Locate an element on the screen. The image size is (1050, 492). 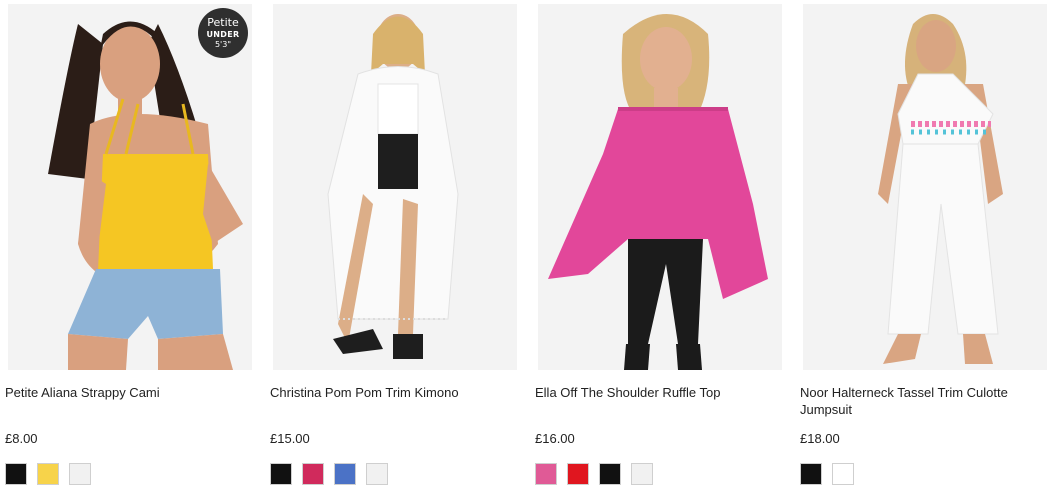
badge-text: UNDER is located at coordinates (223, 34).